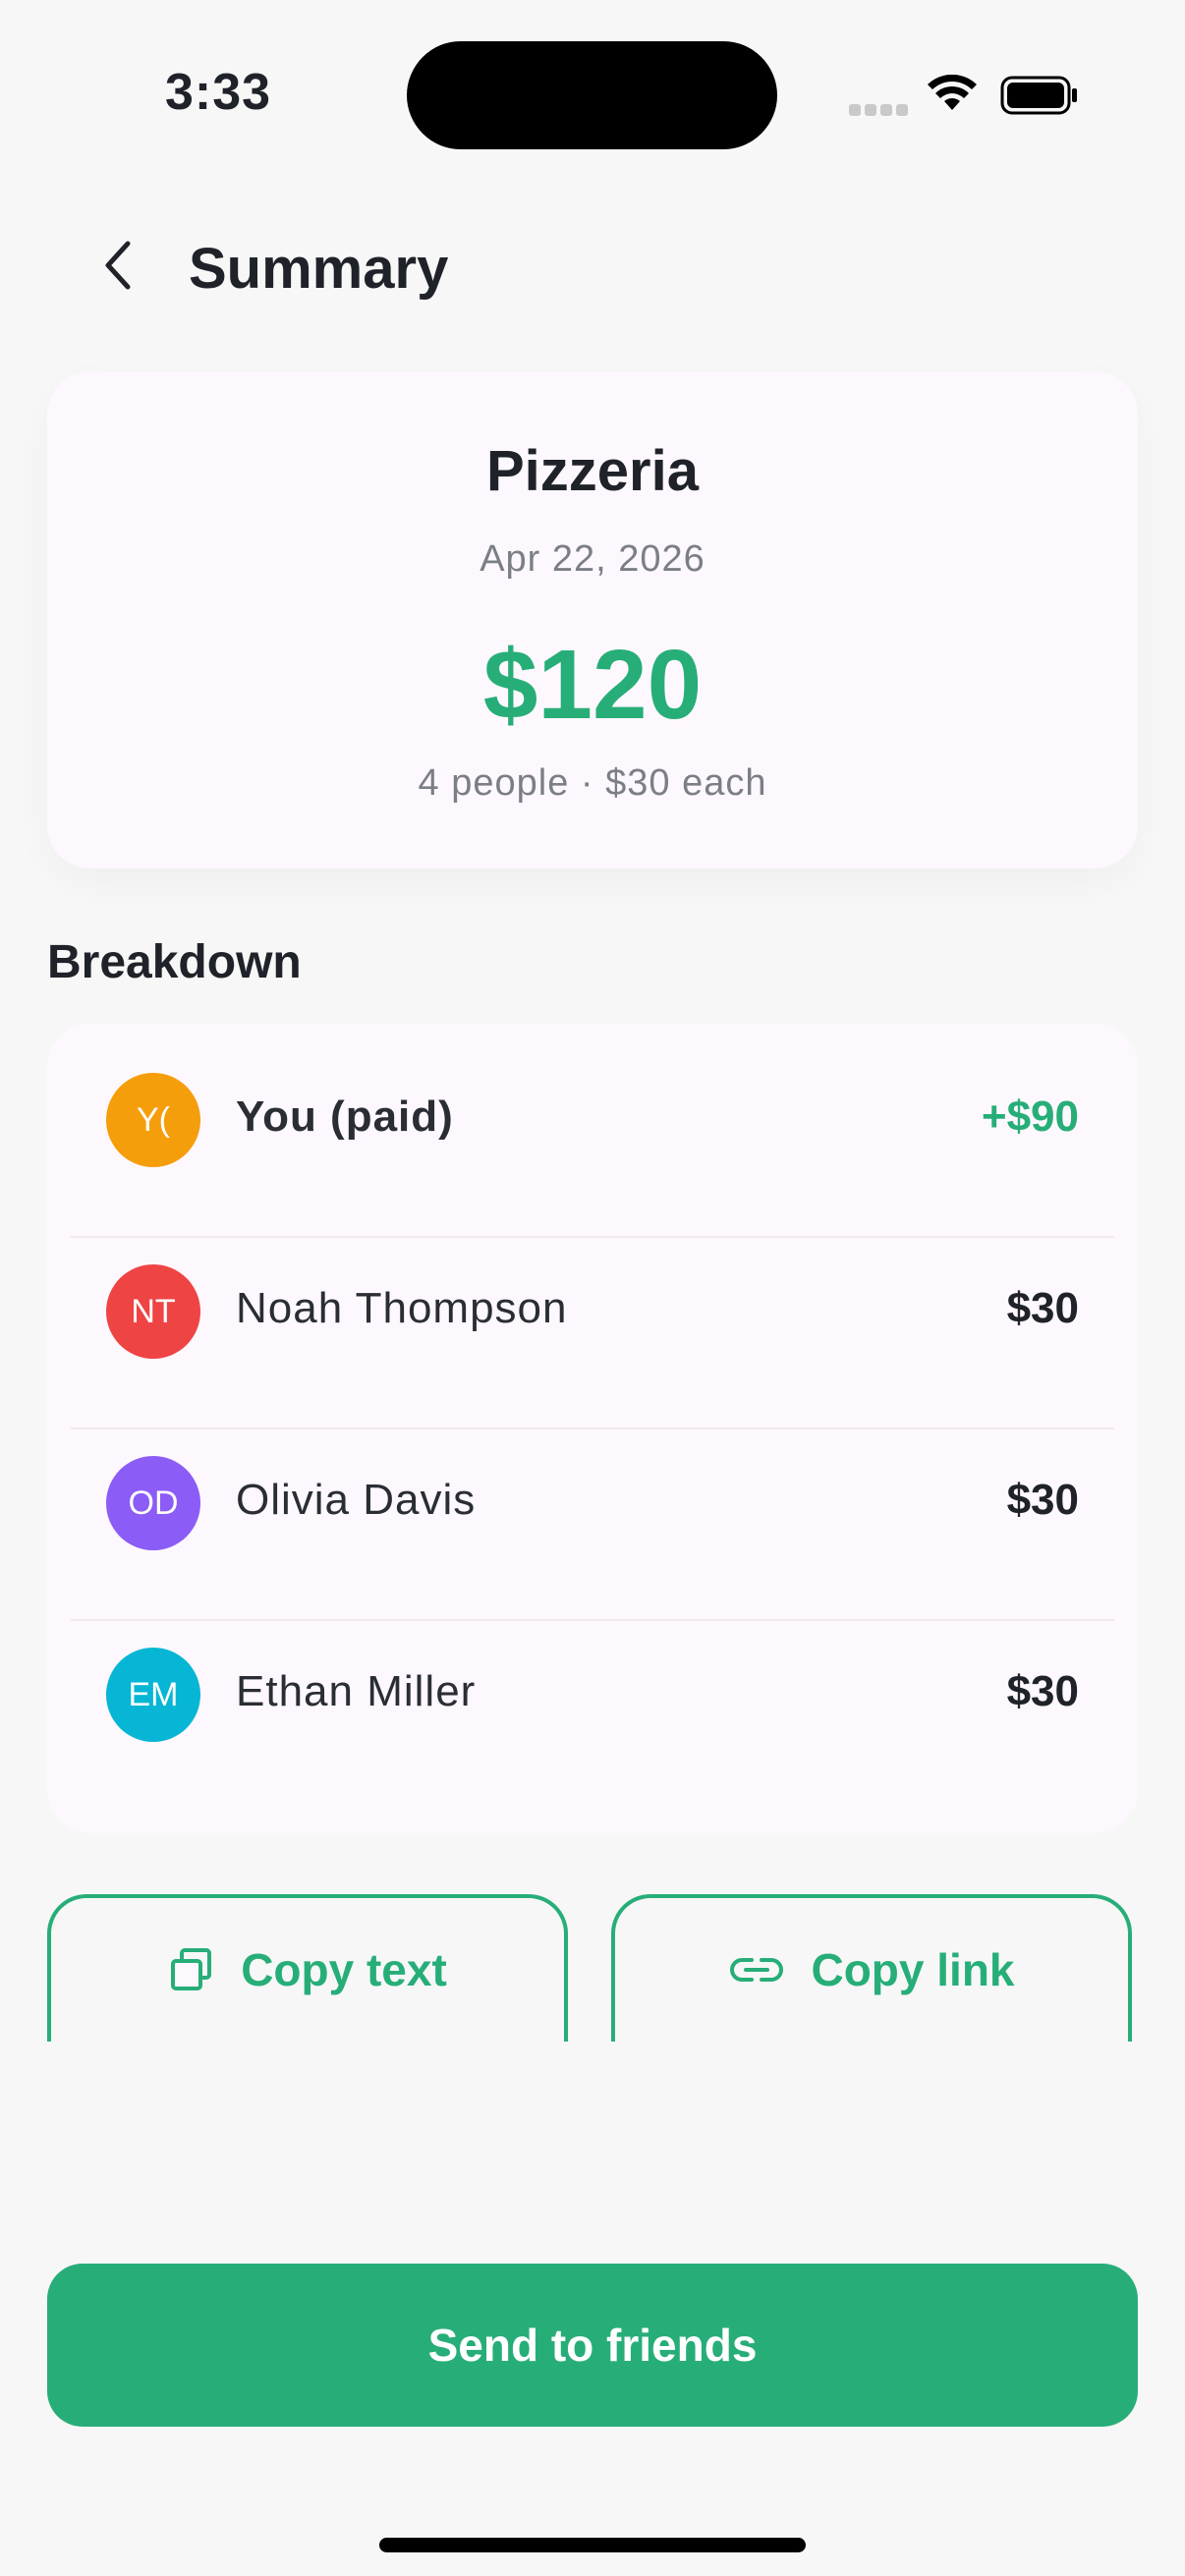 Image resolution: width=1185 pixels, height=2576 pixels. I want to click on copy-text-label: Copy text, so click(344, 1969).